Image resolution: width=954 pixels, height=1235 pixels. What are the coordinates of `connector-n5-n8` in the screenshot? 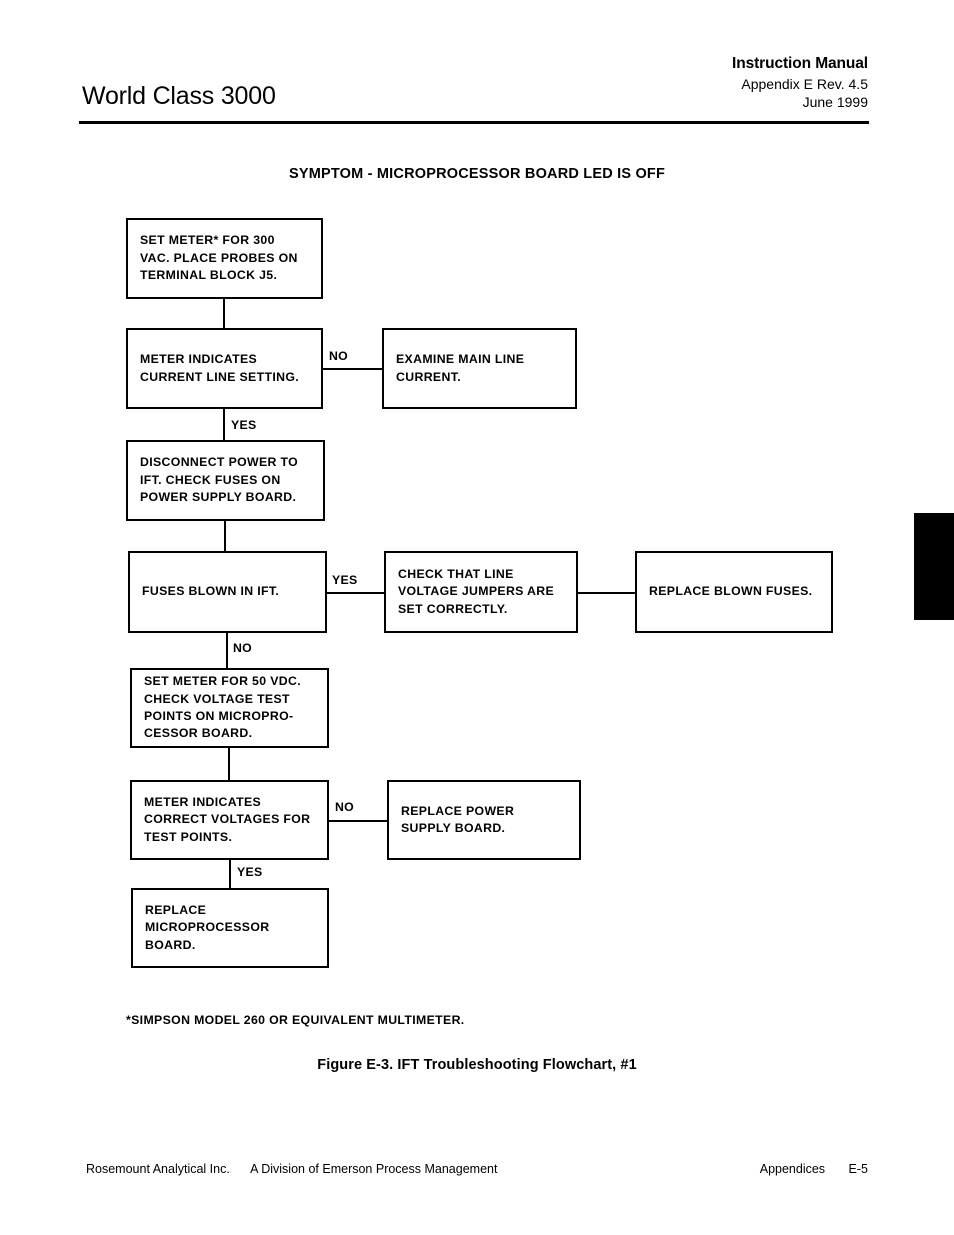 It's located at (227, 650).